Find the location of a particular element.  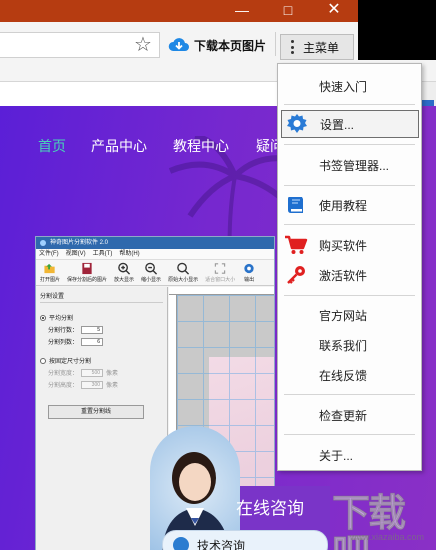

app-rows-value: 5 is located at coordinates (92, 329).